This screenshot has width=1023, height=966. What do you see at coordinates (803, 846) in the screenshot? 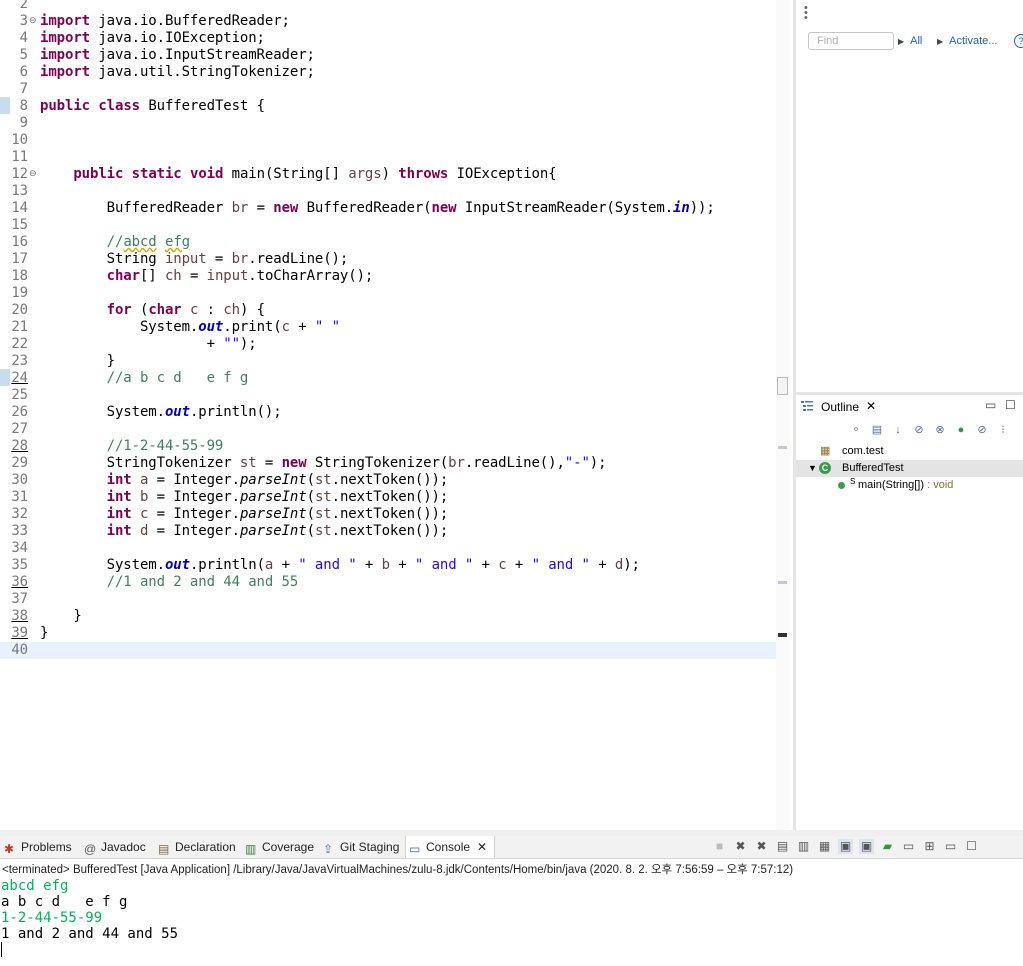
I see `scroll-lock-icon: ▥` at bounding box center [803, 846].